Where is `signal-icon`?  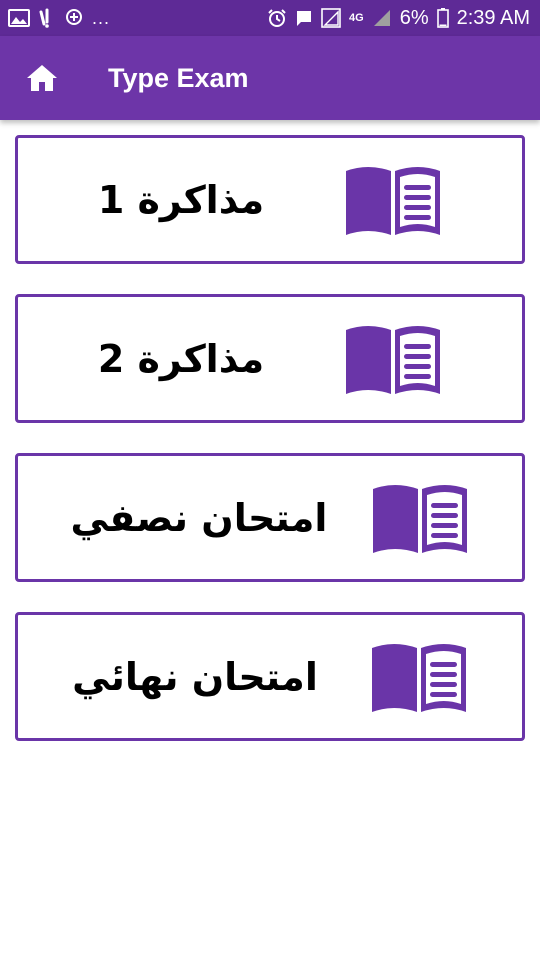 signal-icon is located at coordinates (382, 18).